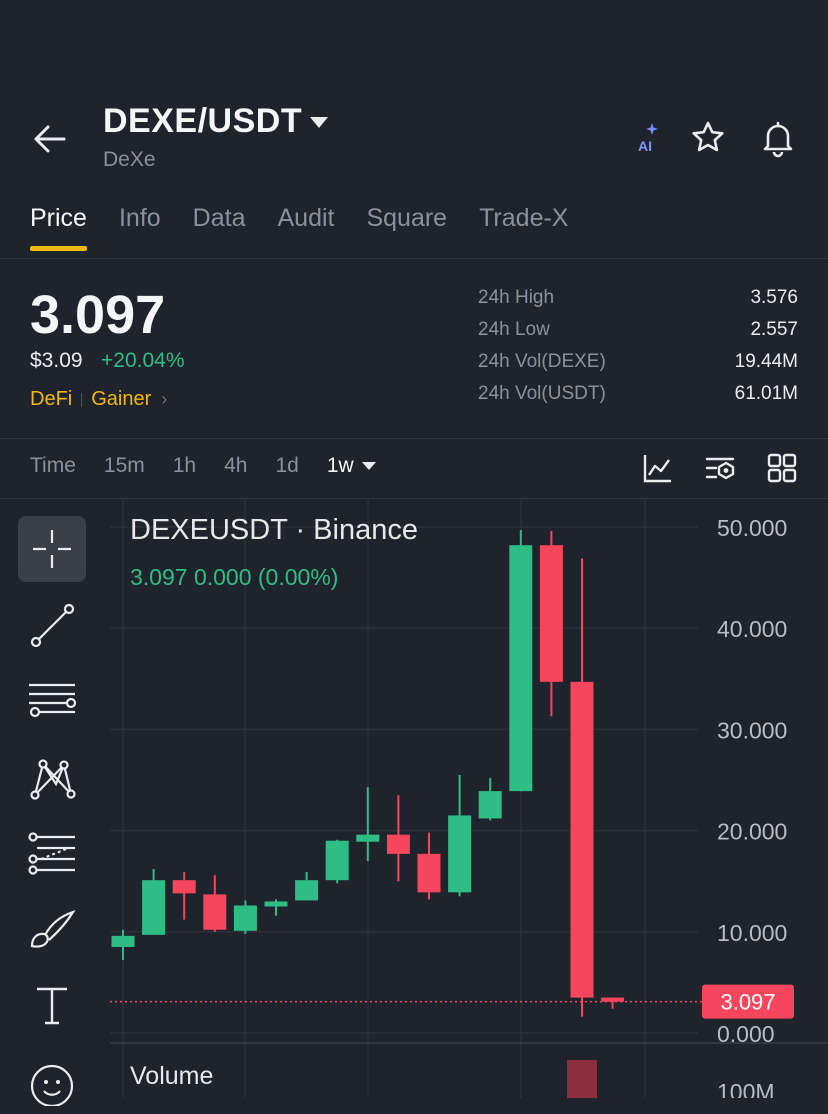 This screenshot has width=828, height=1114. What do you see at coordinates (340, 465) in the screenshot?
I see `interval-selected-label: 1w` at bounding box center [340, 465].